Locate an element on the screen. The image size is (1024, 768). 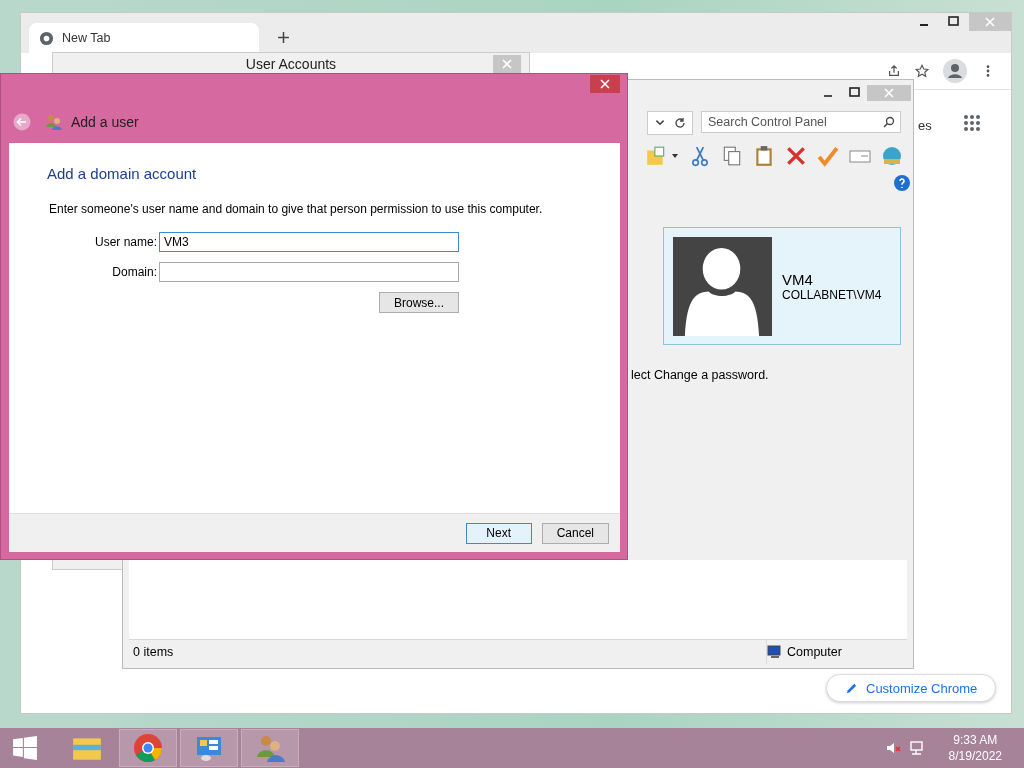
address-bar is located at coordinates (670, 123).